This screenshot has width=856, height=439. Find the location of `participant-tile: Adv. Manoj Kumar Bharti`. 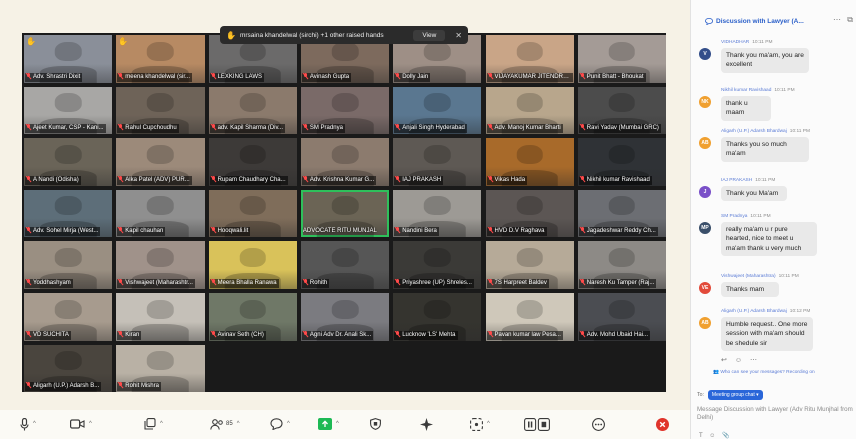

participant-tile: Adv. Manoj Kumar Bharti is located at coordinates (529, 110).